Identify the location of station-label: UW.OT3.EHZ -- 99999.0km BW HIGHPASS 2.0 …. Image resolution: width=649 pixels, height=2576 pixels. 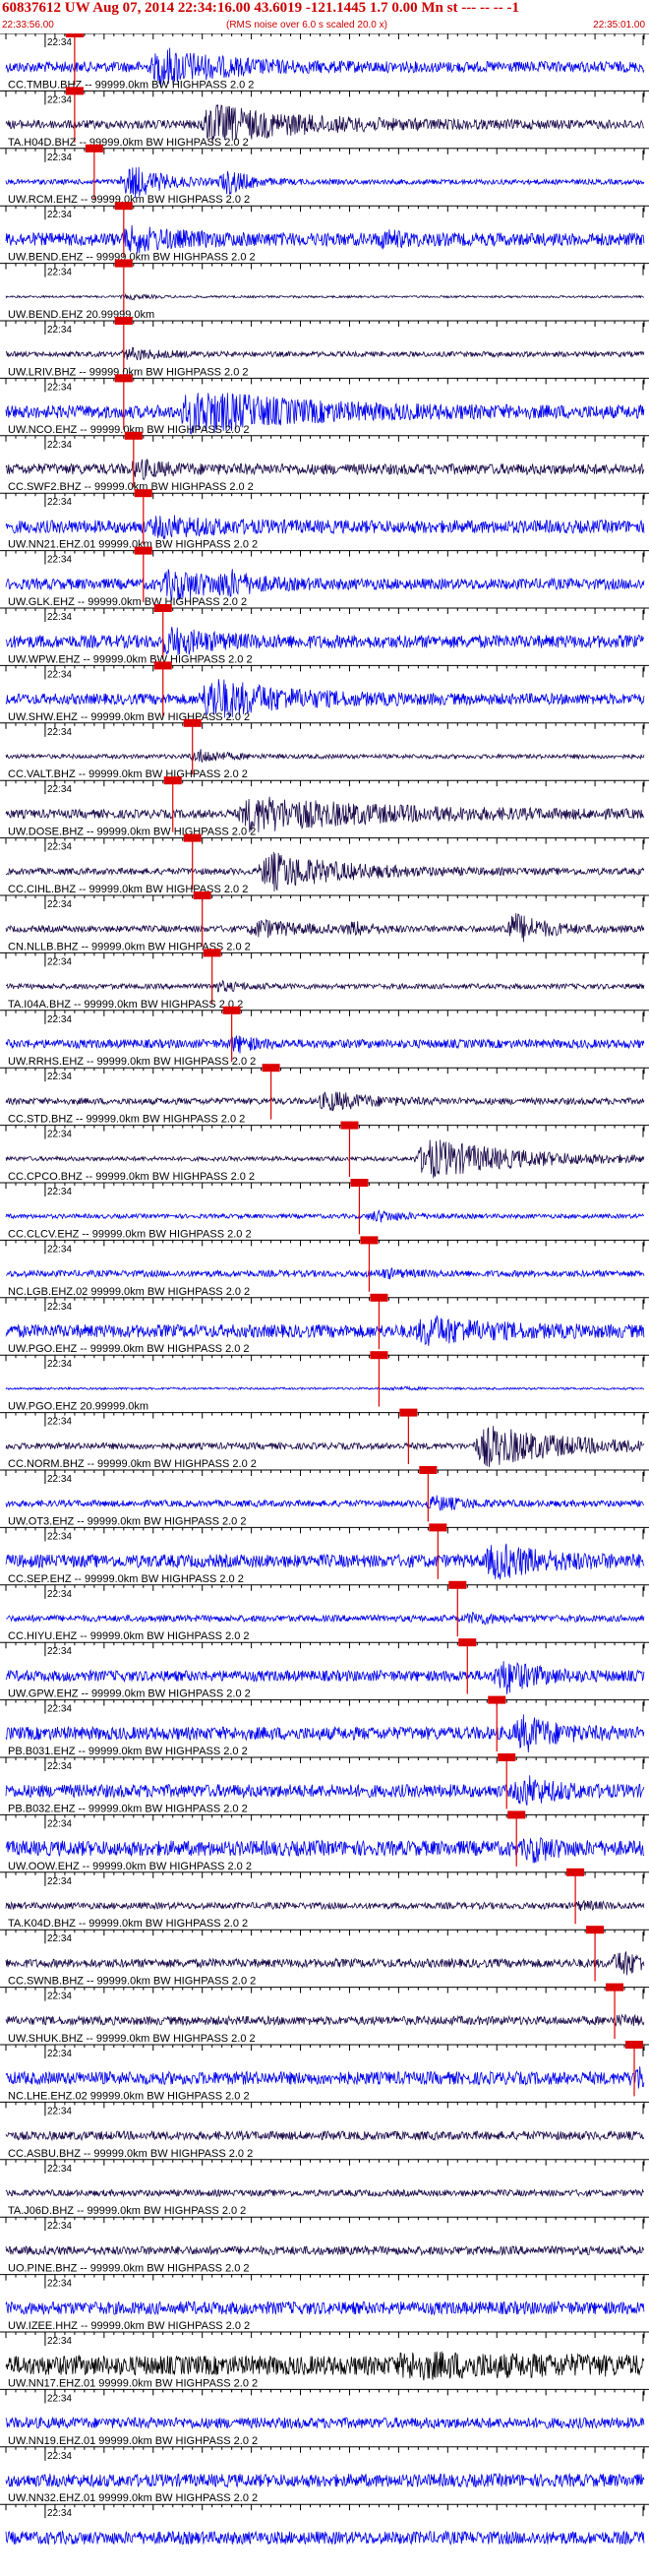
(127, 1521).